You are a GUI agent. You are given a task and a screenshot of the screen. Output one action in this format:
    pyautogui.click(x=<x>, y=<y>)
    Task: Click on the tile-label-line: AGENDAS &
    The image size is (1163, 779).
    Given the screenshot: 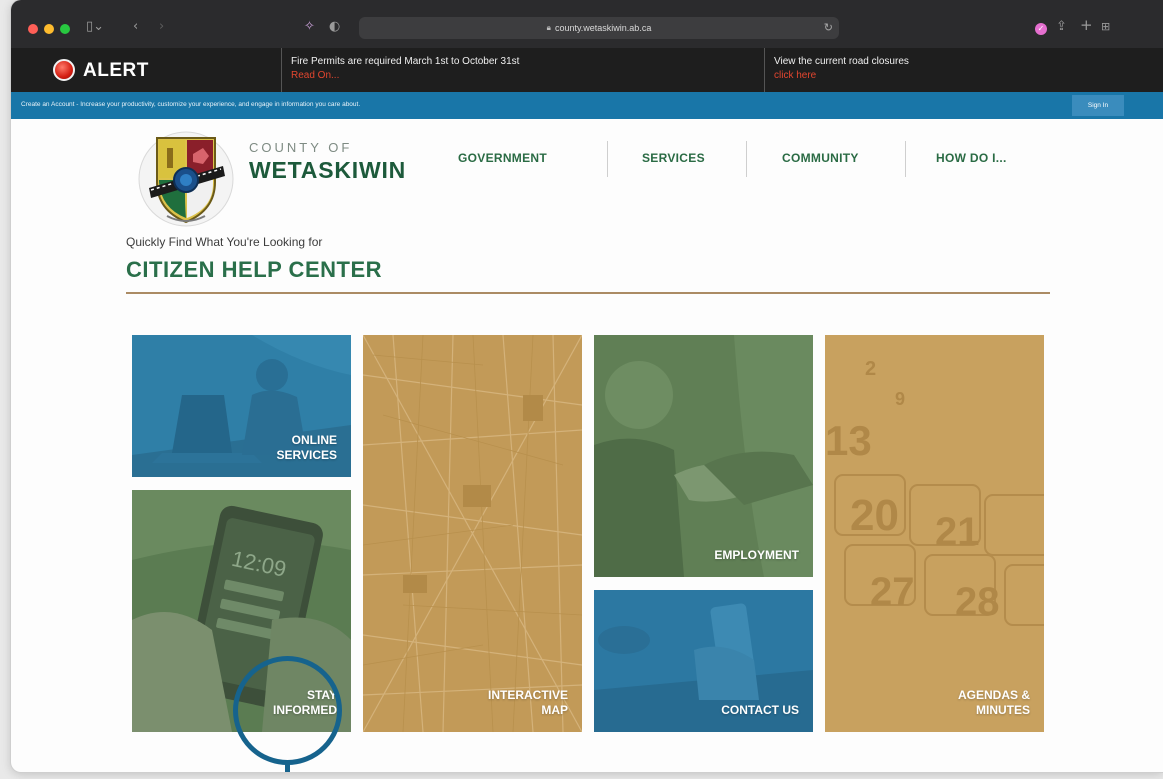 What is the action you would take?
    pyautogui.click(x=993, y=695)
    